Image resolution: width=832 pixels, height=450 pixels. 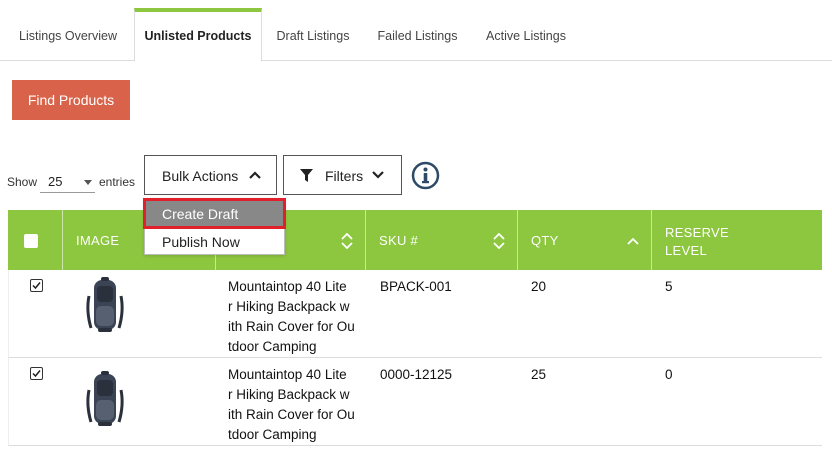 I want to click on header-select-all, so click(x=35, y=240).